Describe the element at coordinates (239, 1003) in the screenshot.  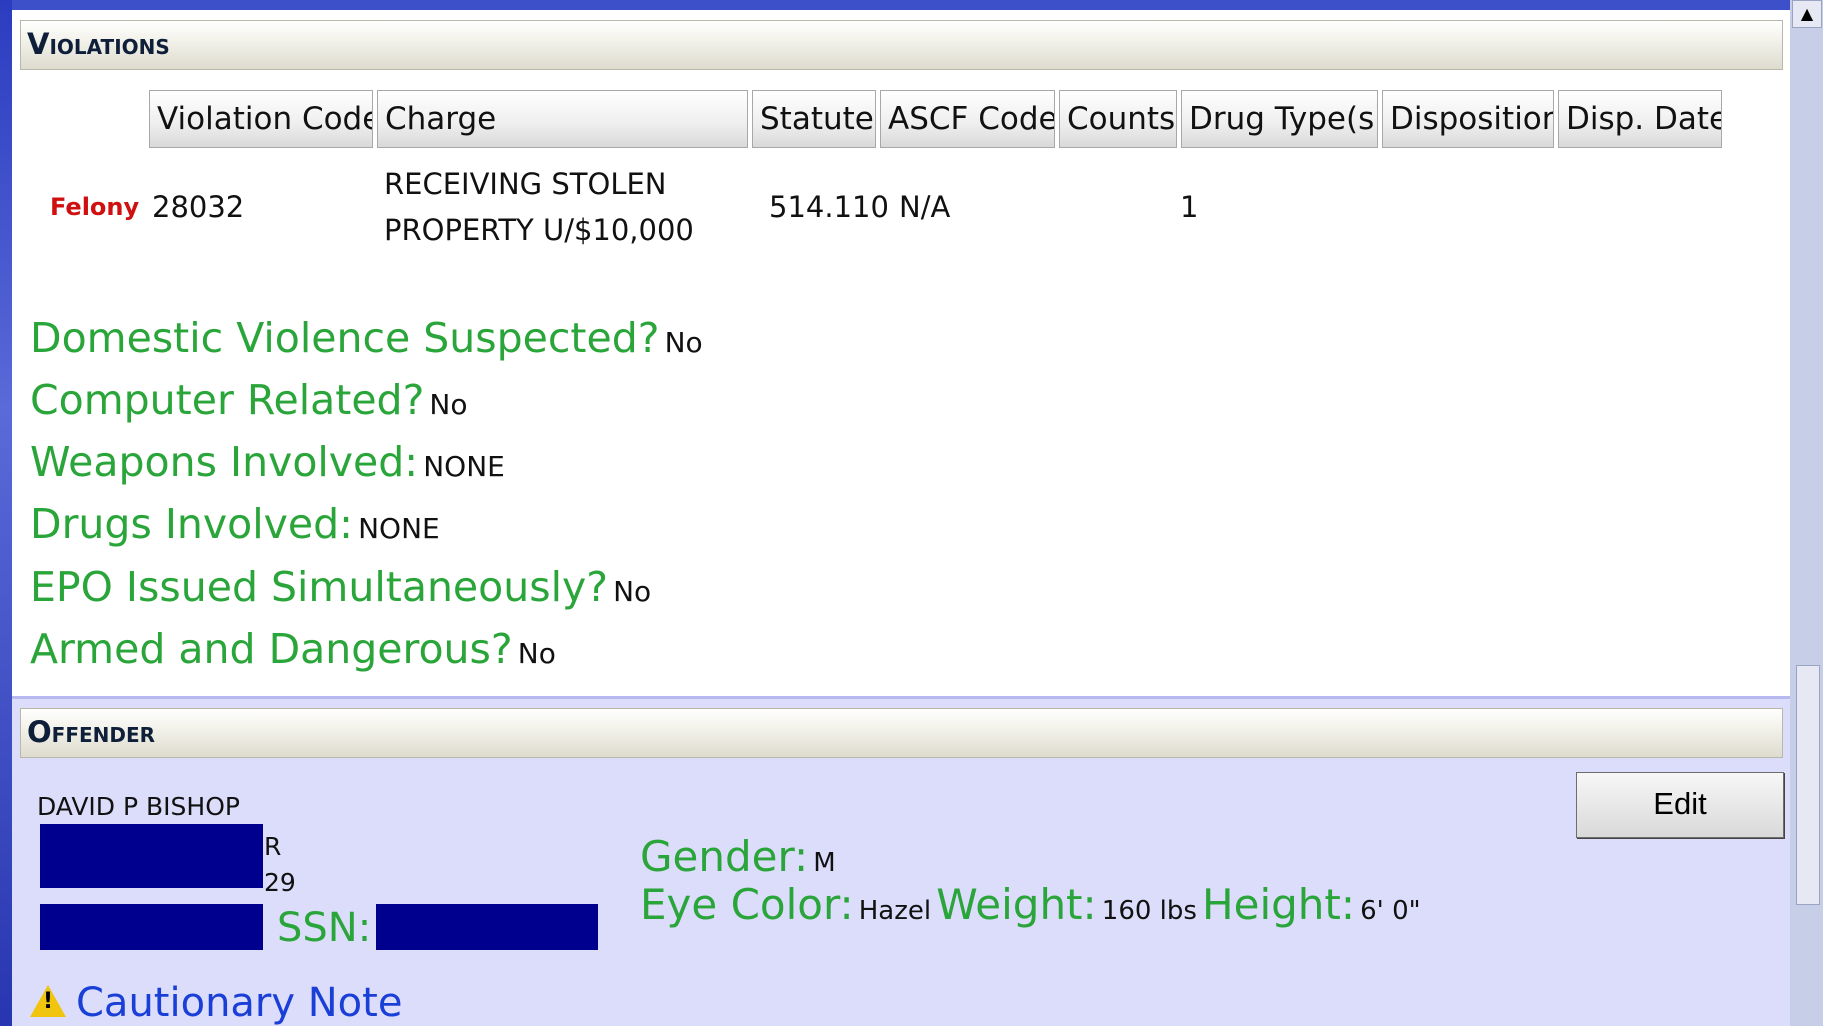
I see `cautionary-note-label: Cautionary Note` at that location.